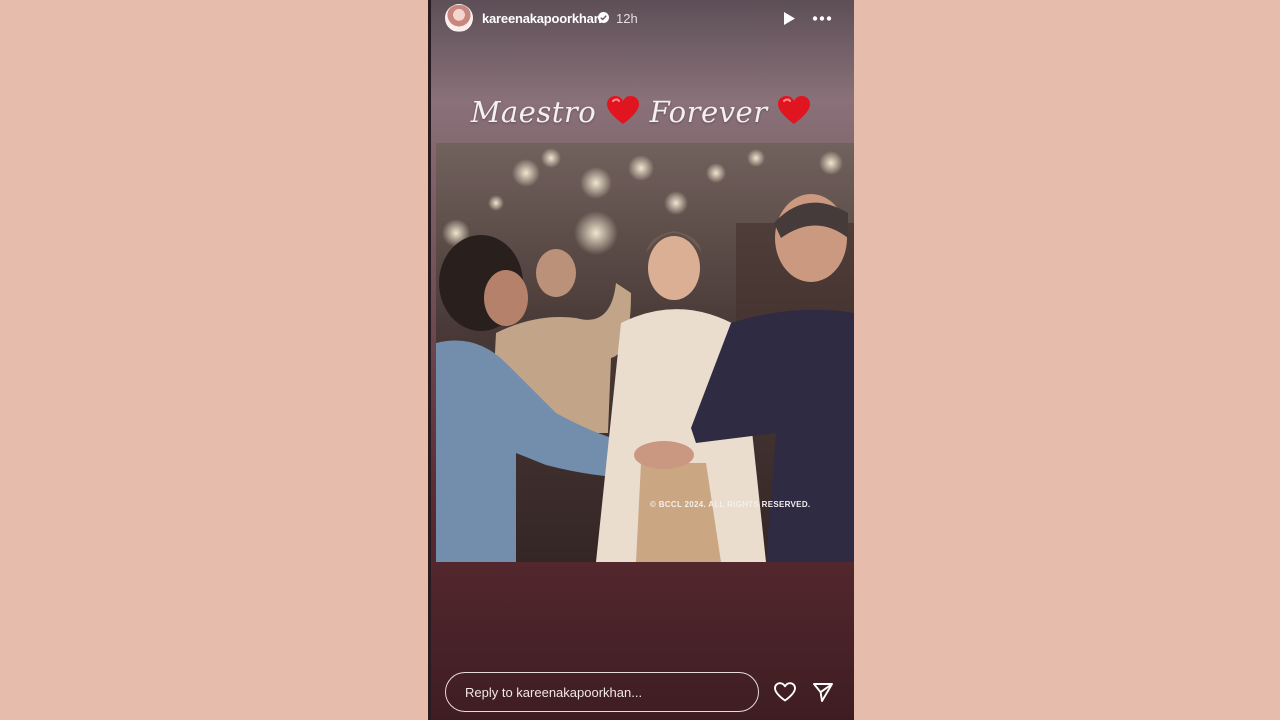 The height and width of the screenshot is (720, 1280). Describe the element at coordinates (459, 18) in the screenshot. I see `profile-avatar` at that location.